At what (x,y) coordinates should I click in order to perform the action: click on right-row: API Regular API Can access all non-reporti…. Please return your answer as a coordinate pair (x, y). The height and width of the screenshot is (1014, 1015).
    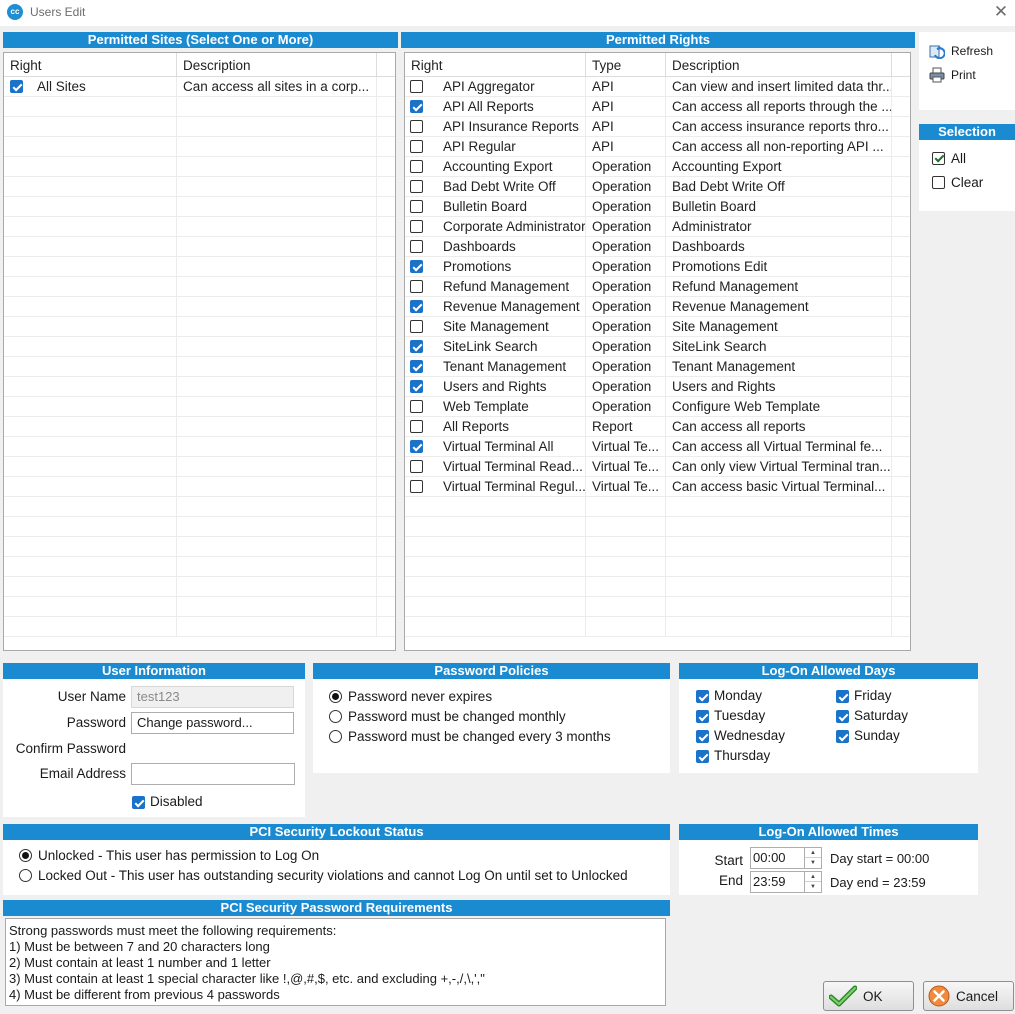
    Looking at the image, I should click on (657, 147).